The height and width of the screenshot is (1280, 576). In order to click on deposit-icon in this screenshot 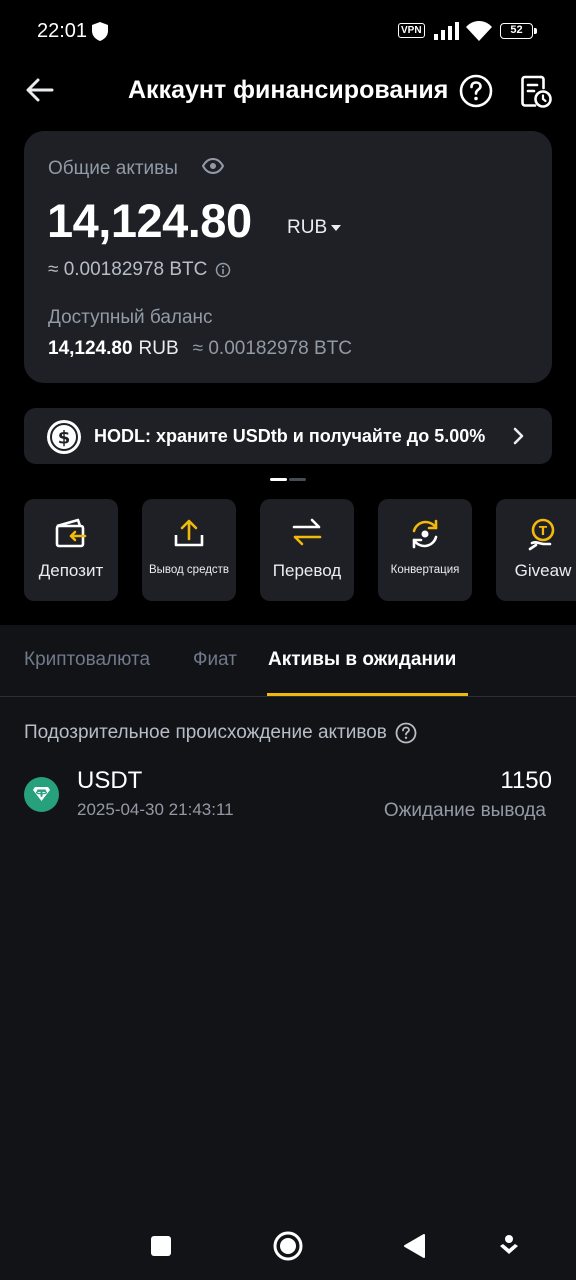, I will do `click(71, 535)`.